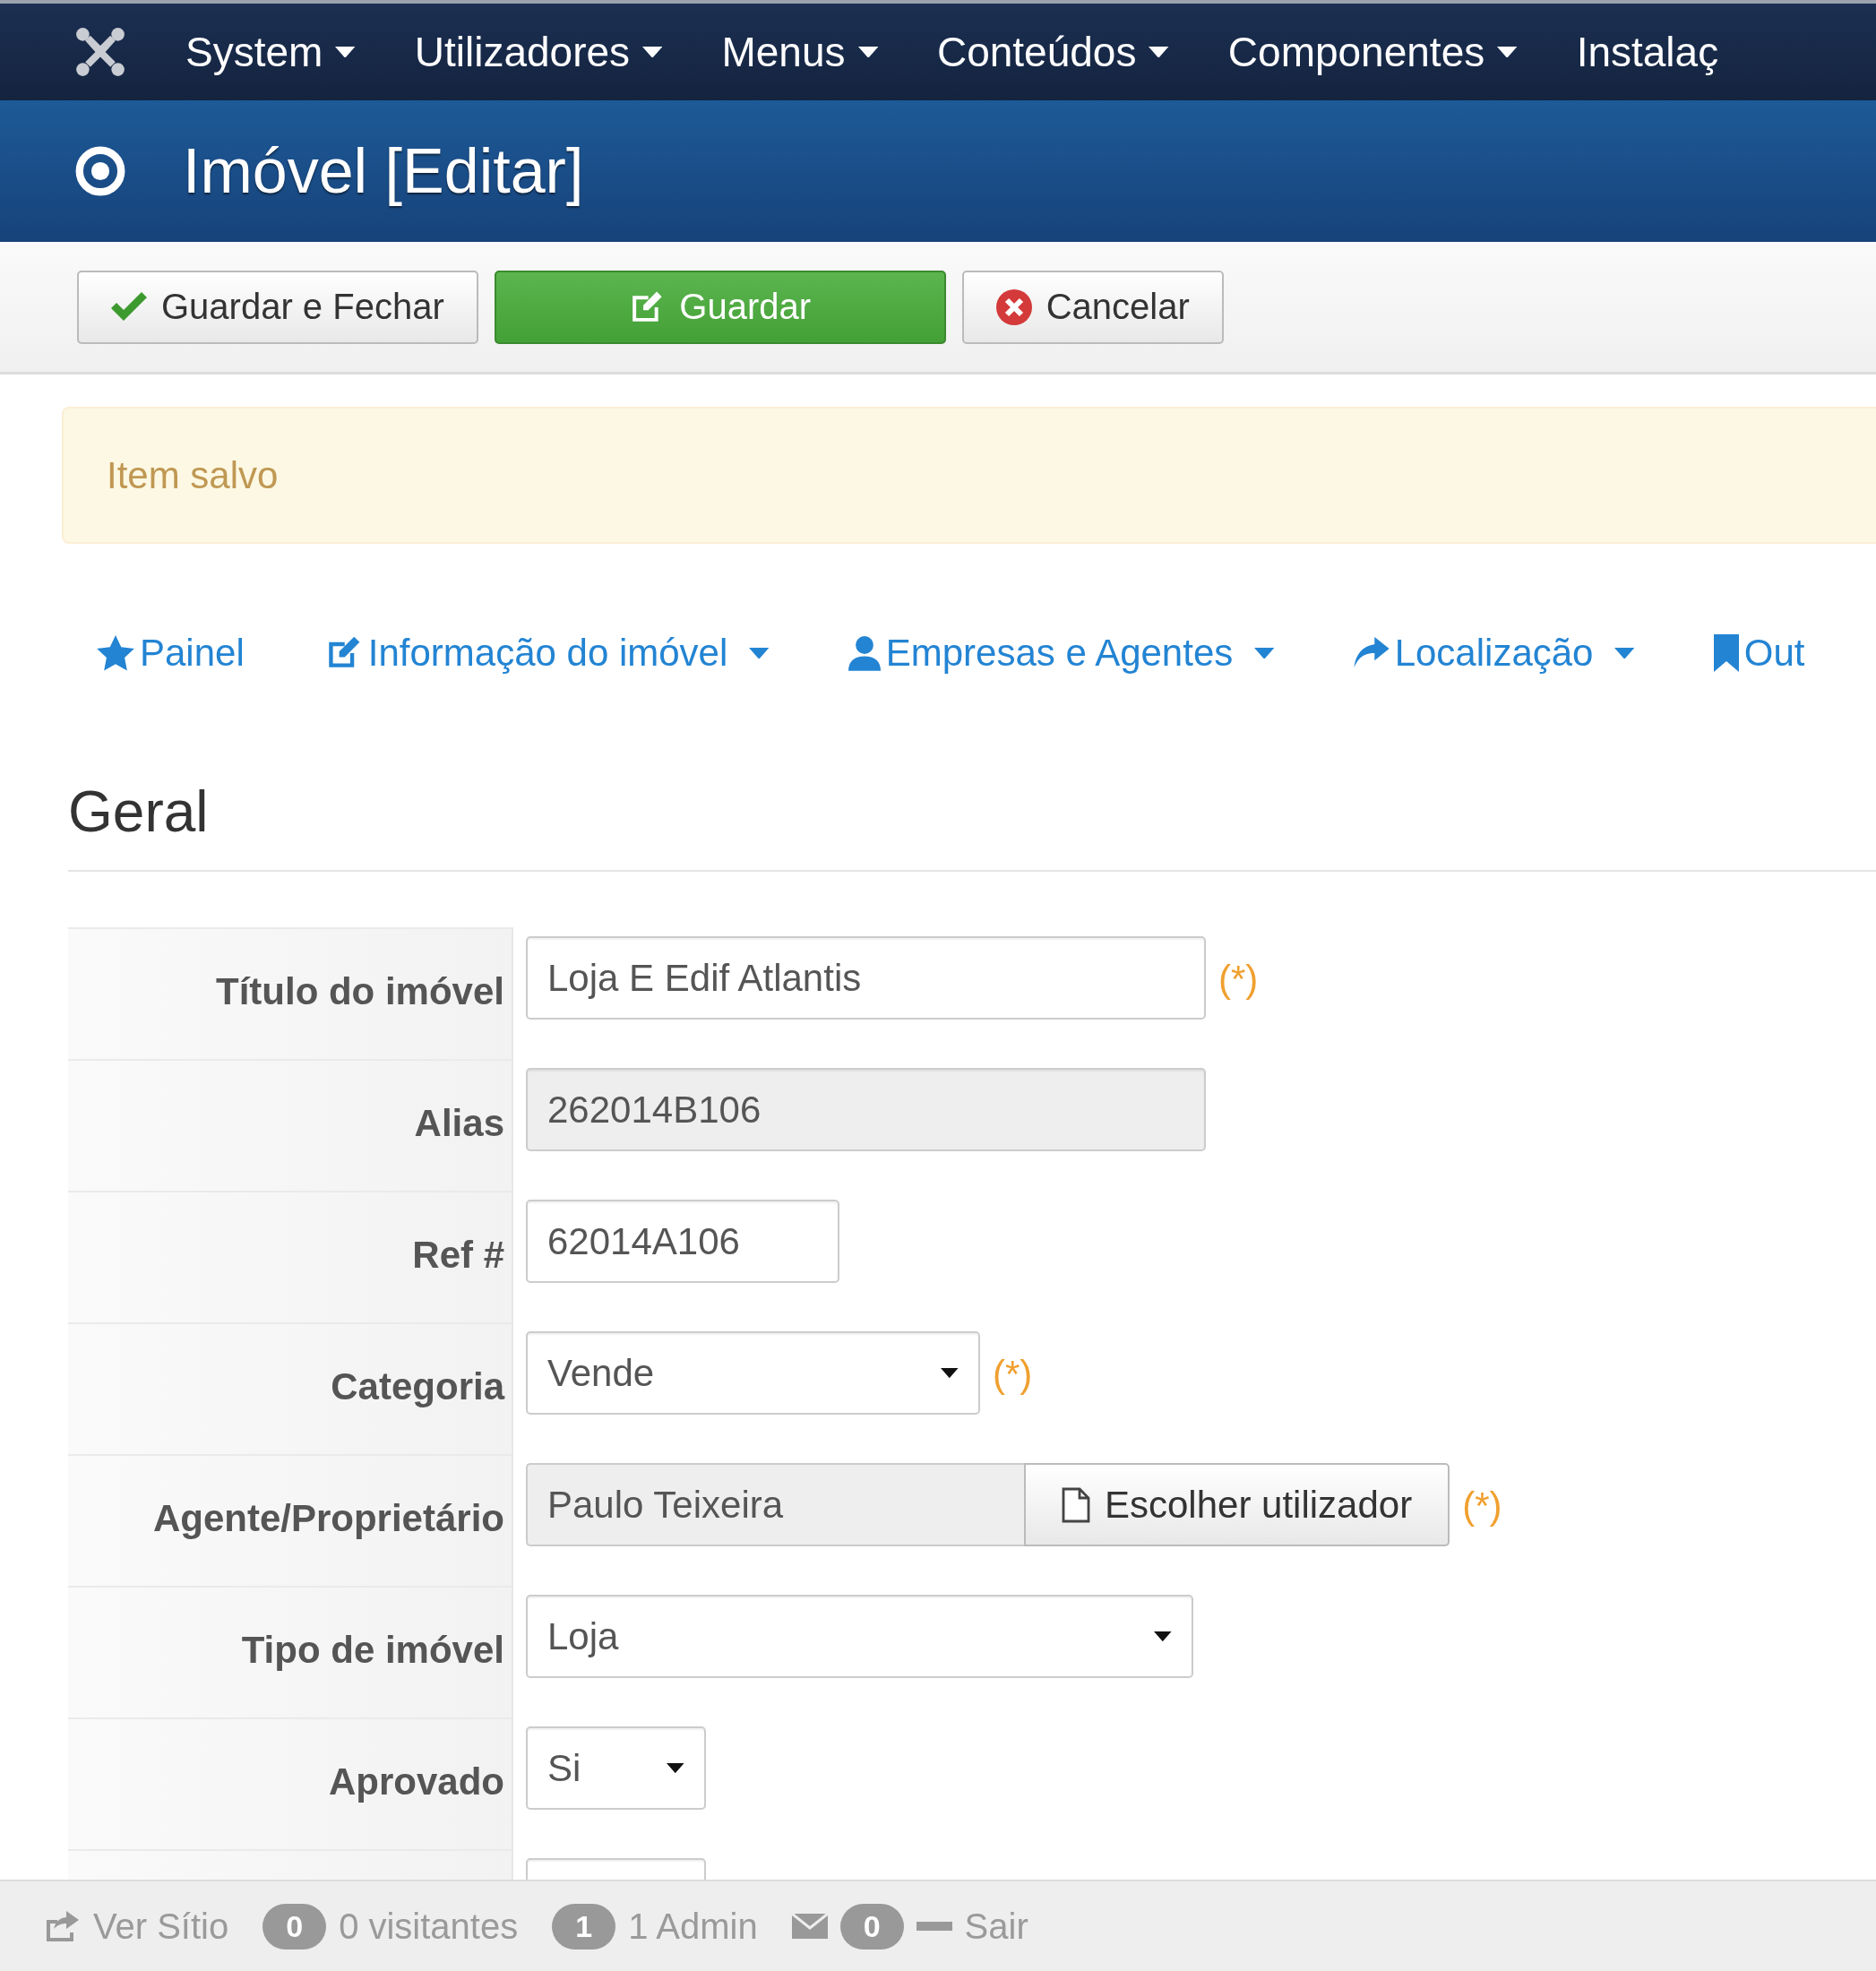  Describe the element at coordinates (1237, 1504) in the screenshot. I see `choose-user-button: Escolher utilizador` at that location.